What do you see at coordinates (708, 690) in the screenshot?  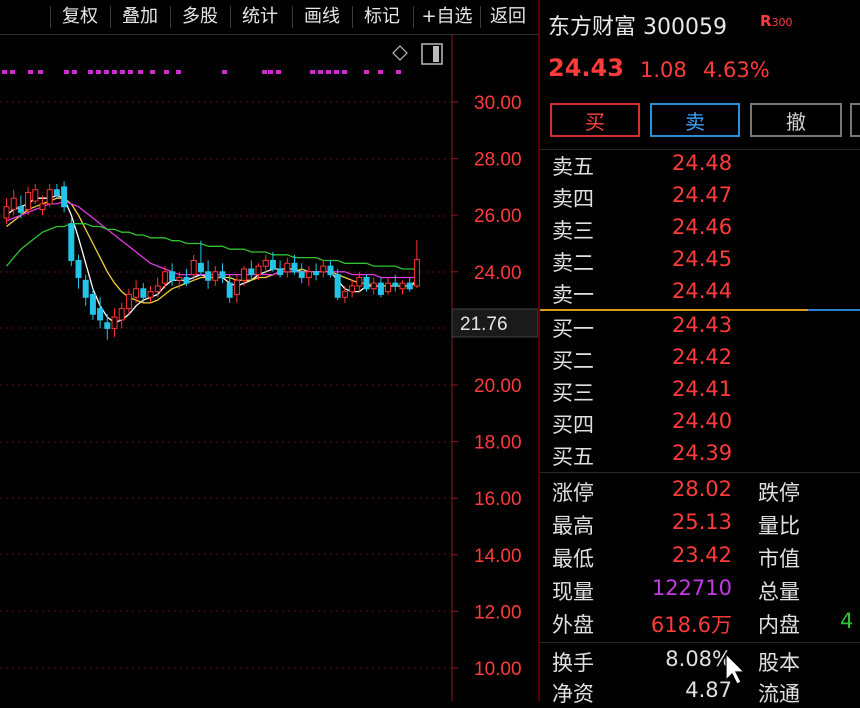 I see `net-asset-value: 4.87` at bounding box center [708, 690].